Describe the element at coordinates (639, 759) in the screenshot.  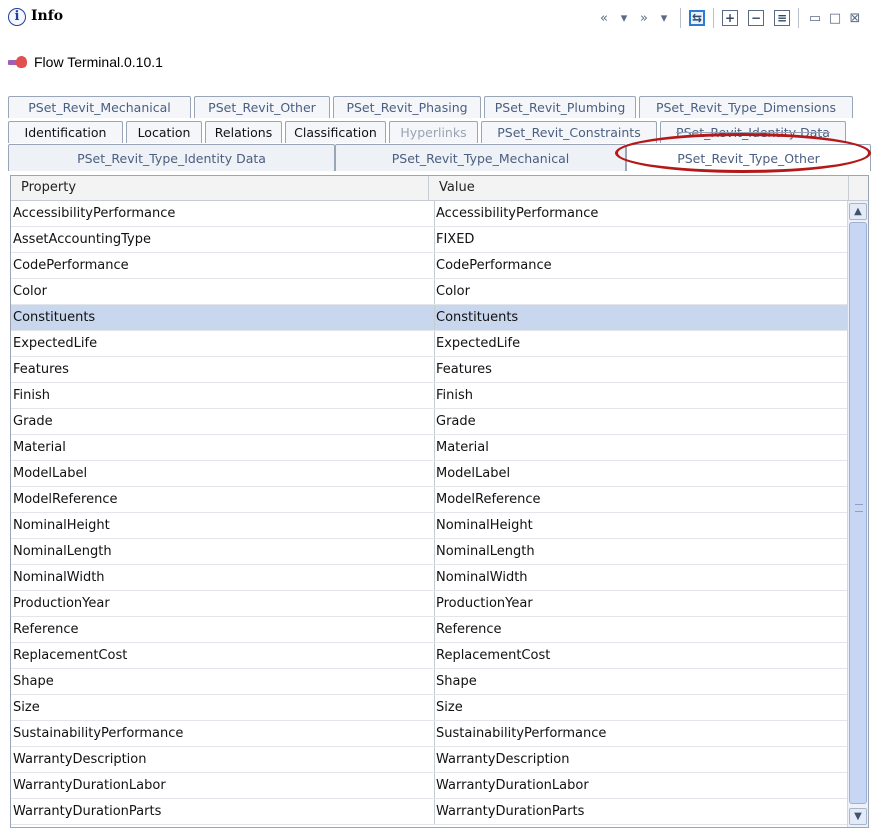
I see `value-cell: WarrantyDescription` at that location.